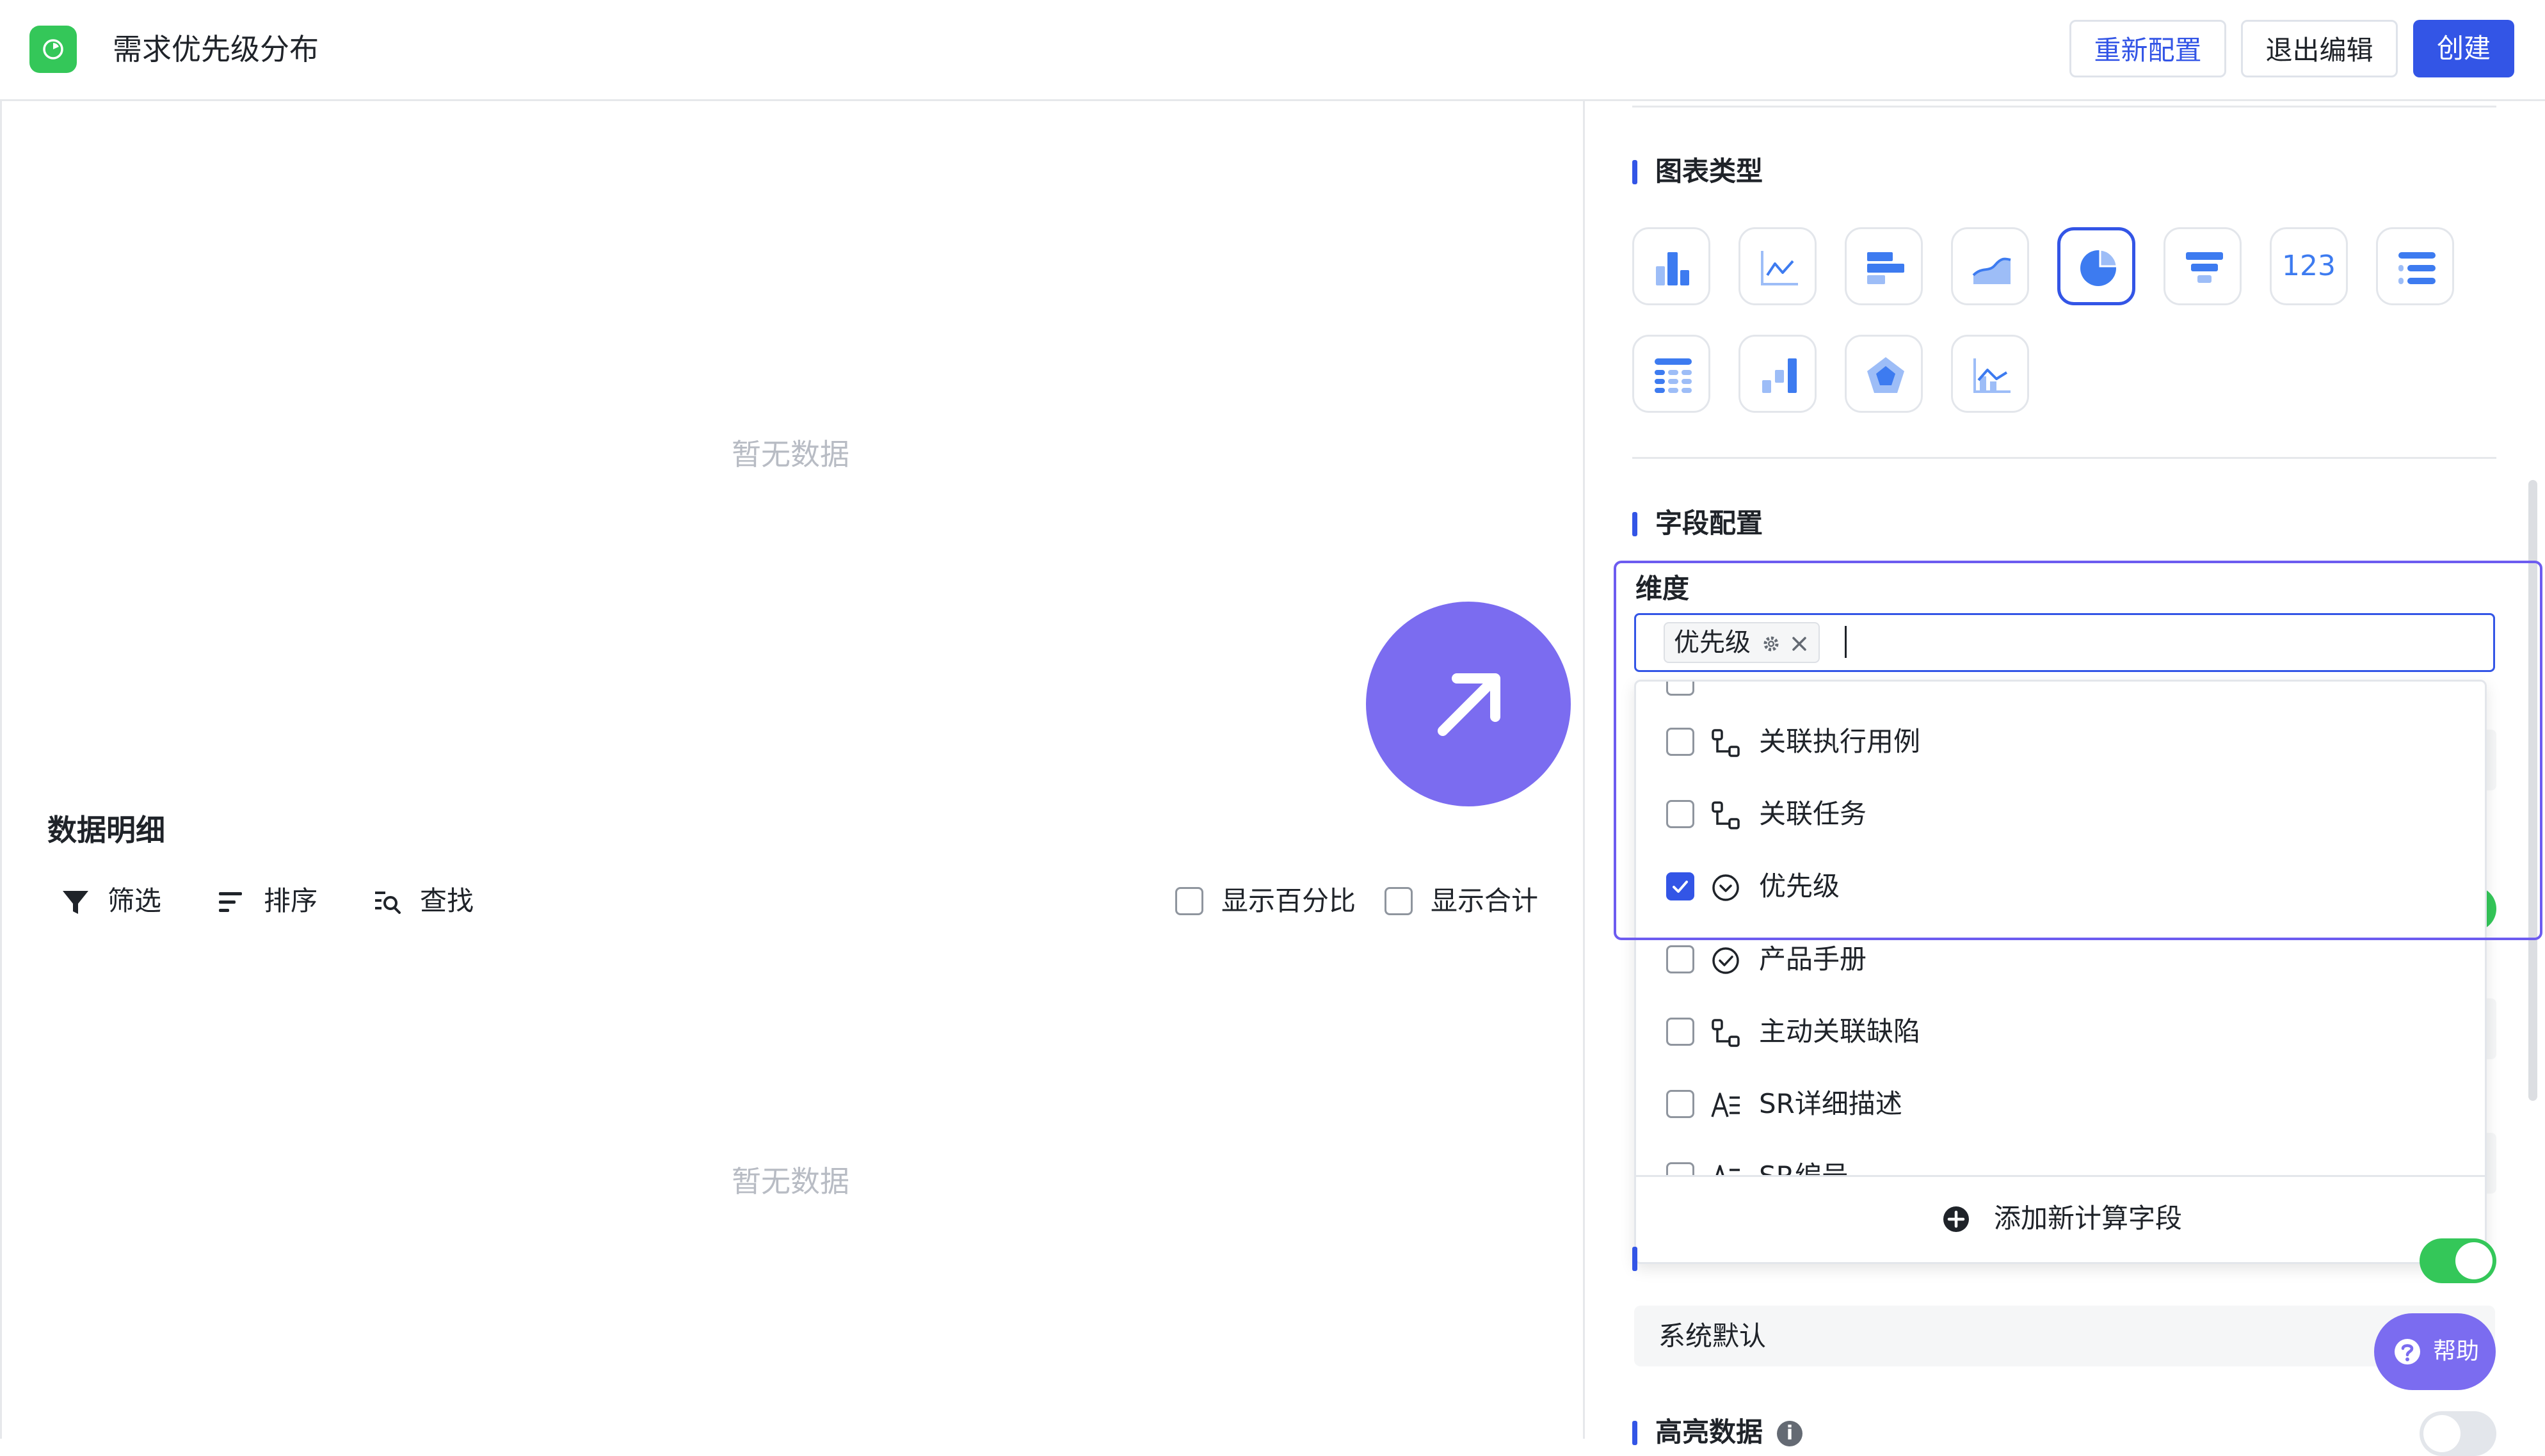 Image resolution: width=2545 pixels, height=1456 pixels. What do you see at coordinates (447, 900) in the screenshot?
I see `find-label: 查找` at bounding box center [447, 900].